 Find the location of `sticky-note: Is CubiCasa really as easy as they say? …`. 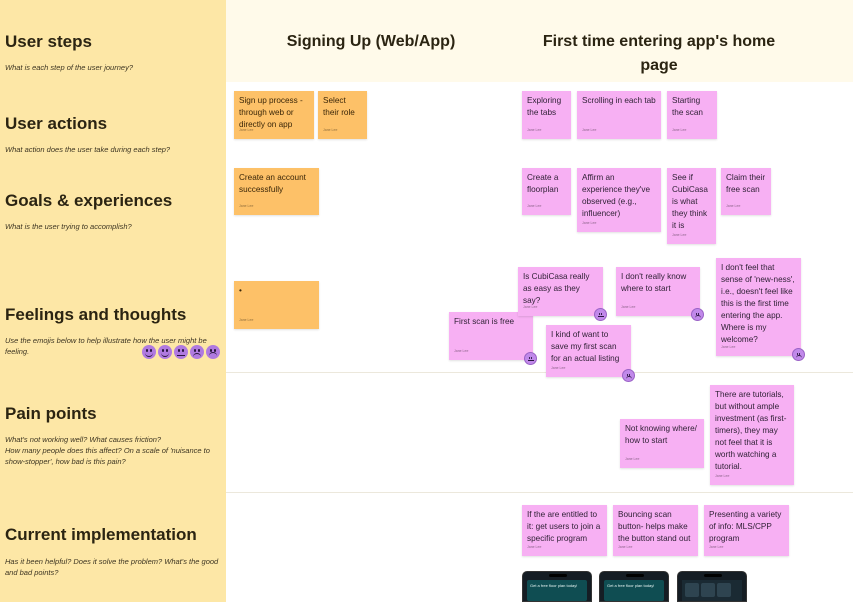

sticky-note: Is CubiCasa really as easy as they say? … is located at coordinates (562, 294).